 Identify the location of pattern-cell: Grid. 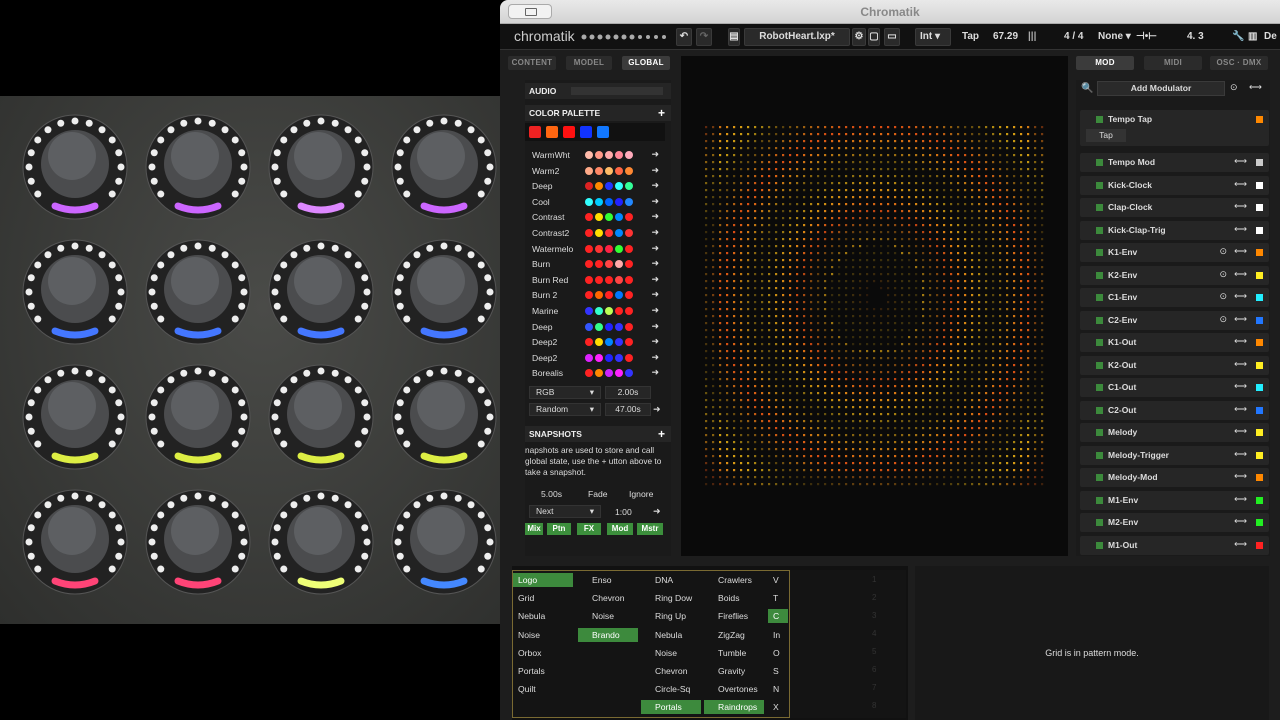
(543, 598).